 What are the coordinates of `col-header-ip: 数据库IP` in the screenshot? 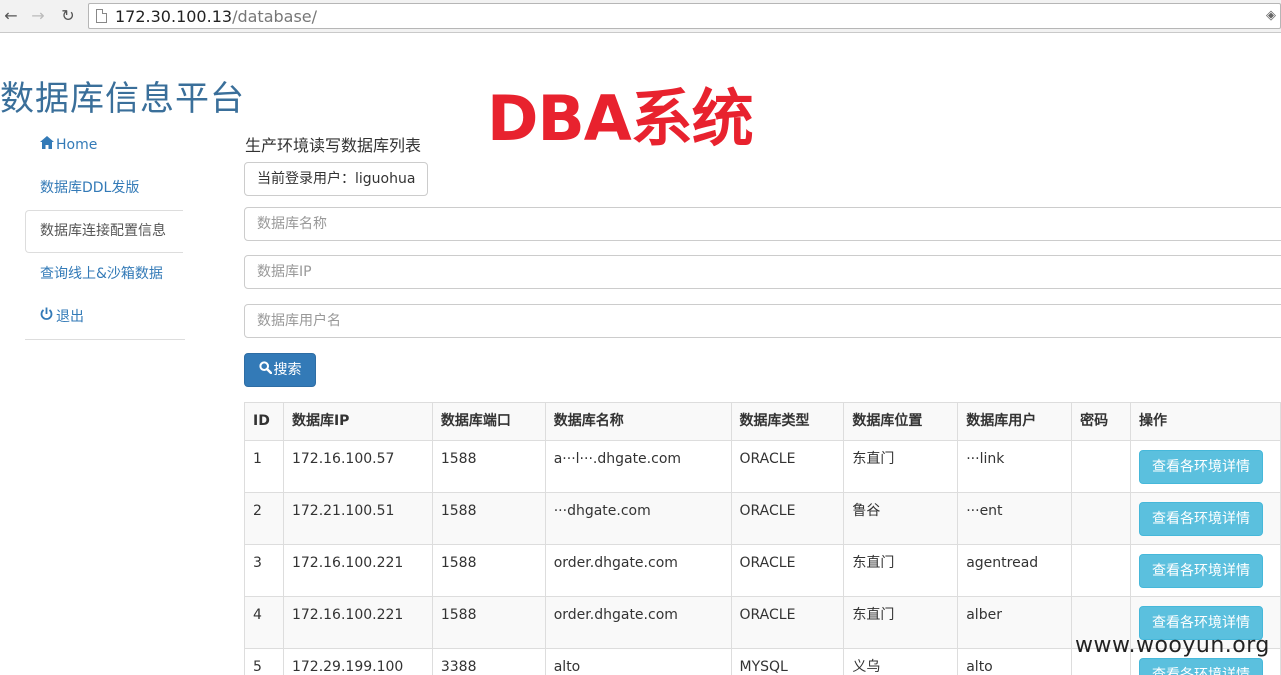 It's located at (357, 421).